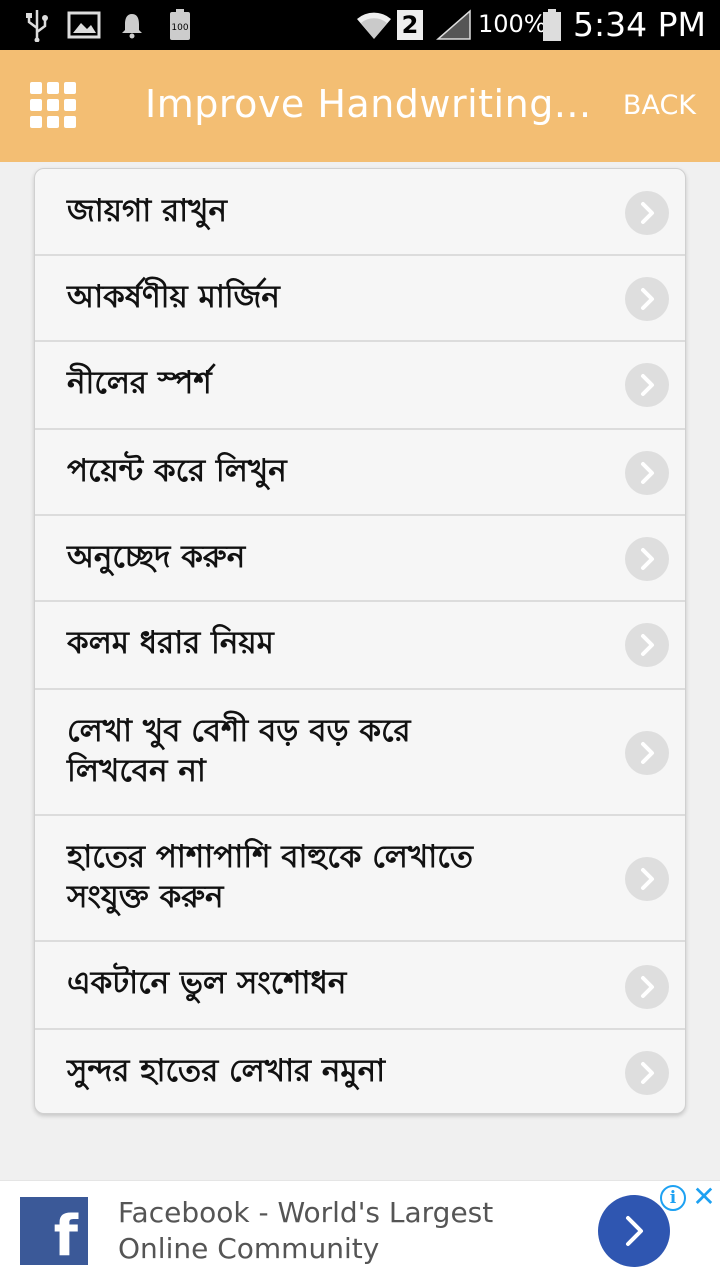 The image size is (720, 1280). Describe the element at coordinates (360, 473) in the screenshot. I see `list-item: পয়েন্ট করে লিখুন` at that location.